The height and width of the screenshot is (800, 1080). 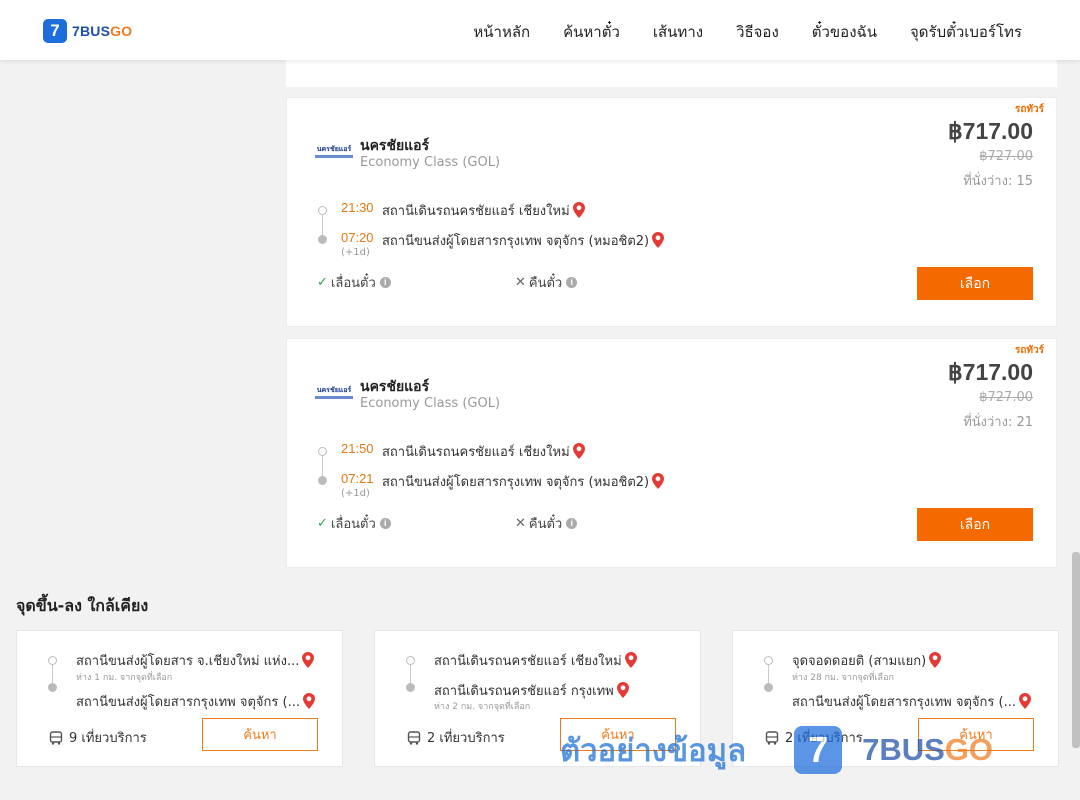 I want to click on to-station: สถานีเดินรถนครชัยแอร์ กรุงเทพ, so click(x=531, y=690).